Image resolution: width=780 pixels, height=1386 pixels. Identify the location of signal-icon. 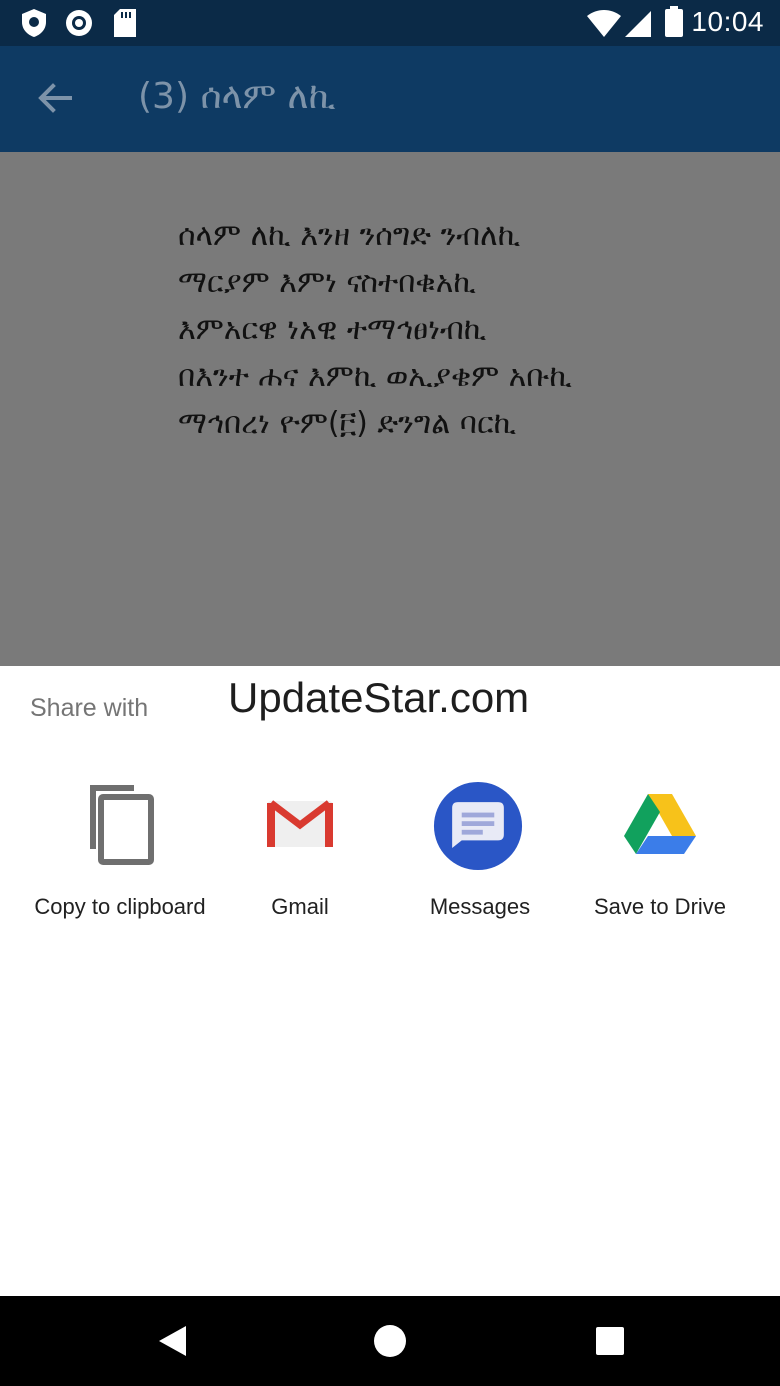
(638, 26).